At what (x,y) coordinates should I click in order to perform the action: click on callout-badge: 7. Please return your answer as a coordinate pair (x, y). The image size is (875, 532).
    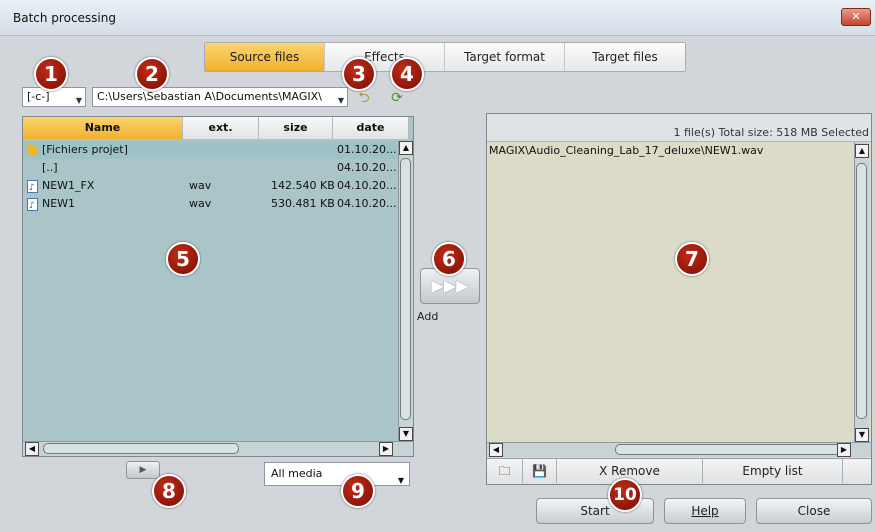
    Looking at the image, I should click on (692, 259).